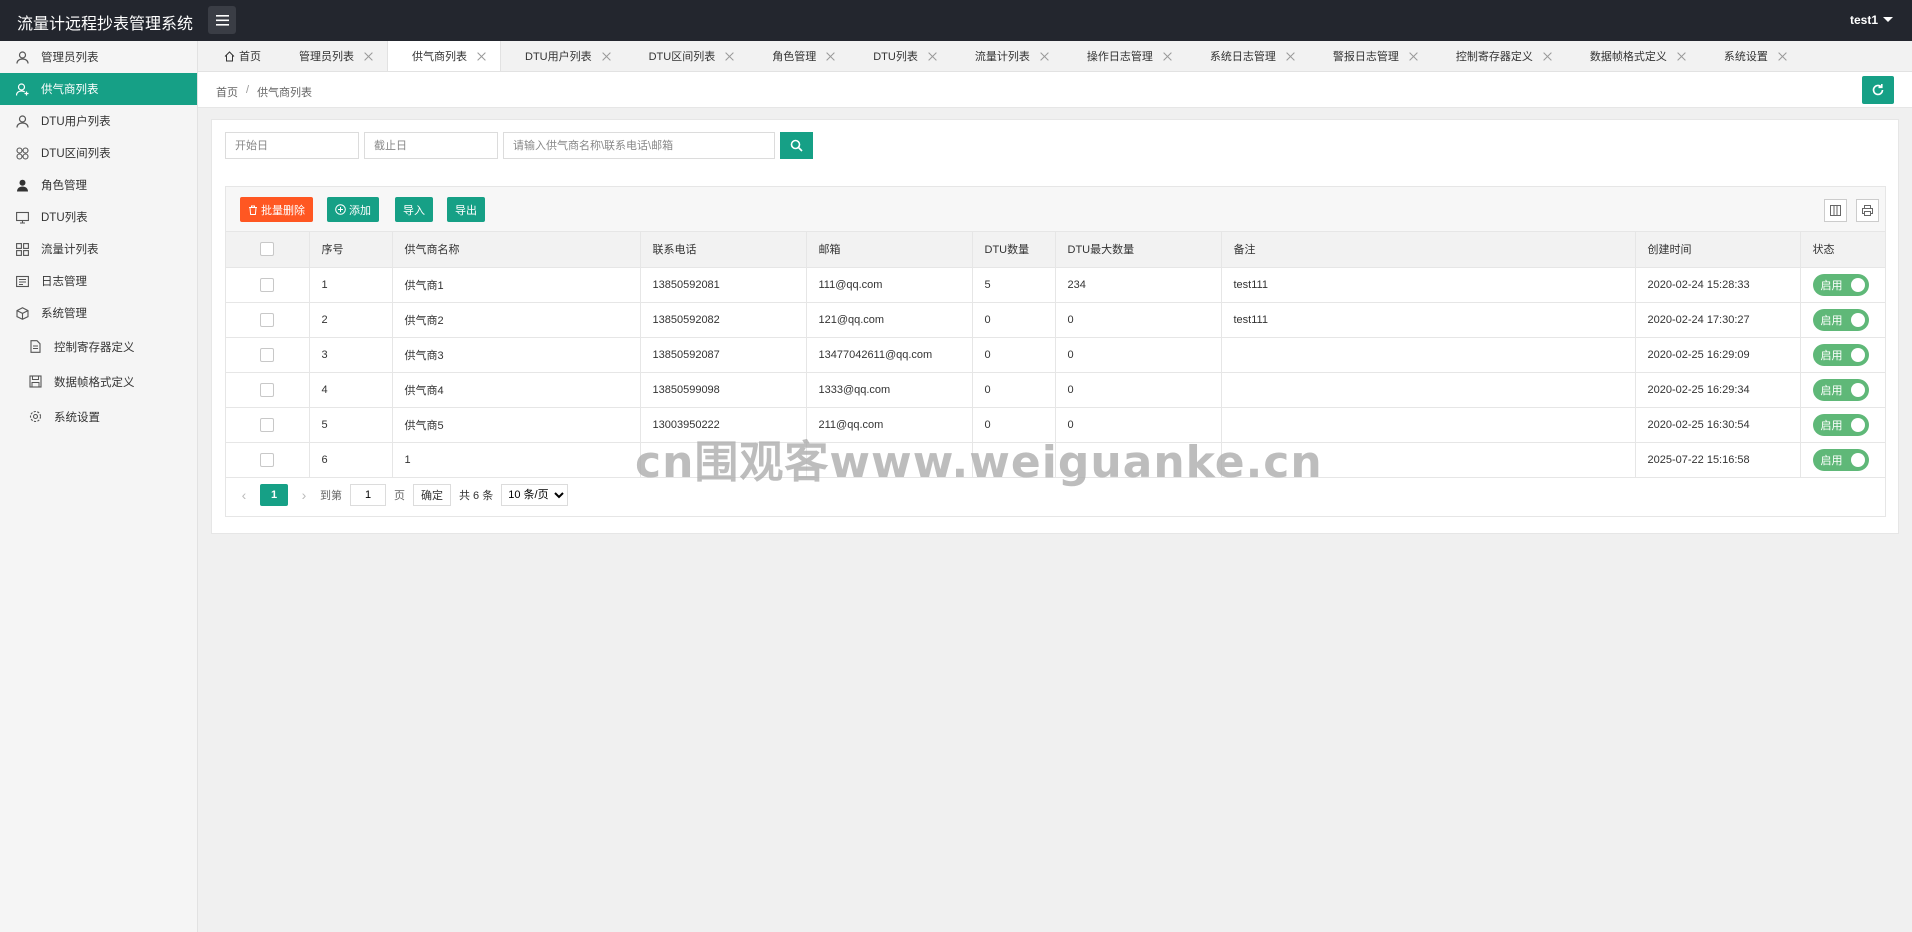 This screenshot has height=932, width=1912. Describe the element at coordinates (535, 495) in the screenshot. I see `page-size-select: 10 条/页` at that location.